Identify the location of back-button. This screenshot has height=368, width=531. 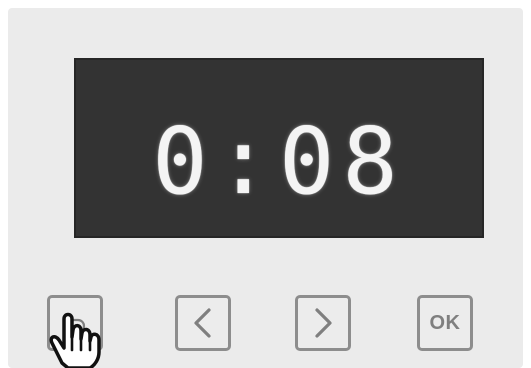
(75, 323).